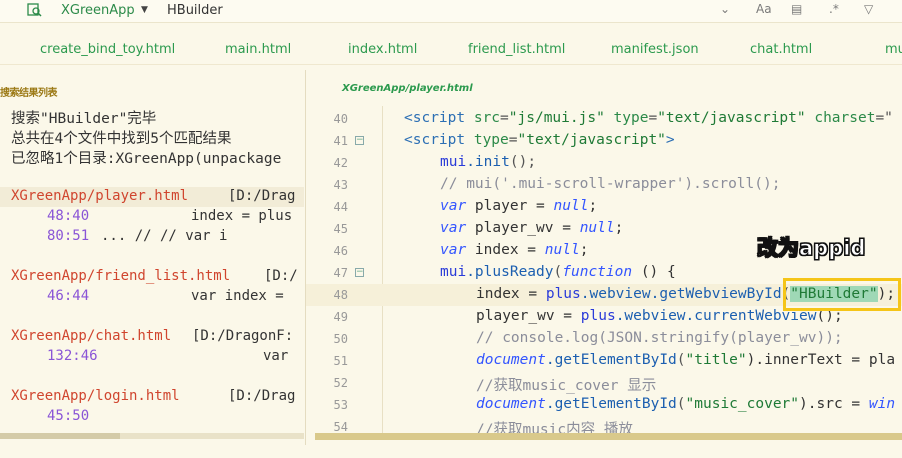 The width and height of the screenshot is (902, 458). I want to click on result-file: XGreenApp/player.html [D:/Drag, so click(152, 197).